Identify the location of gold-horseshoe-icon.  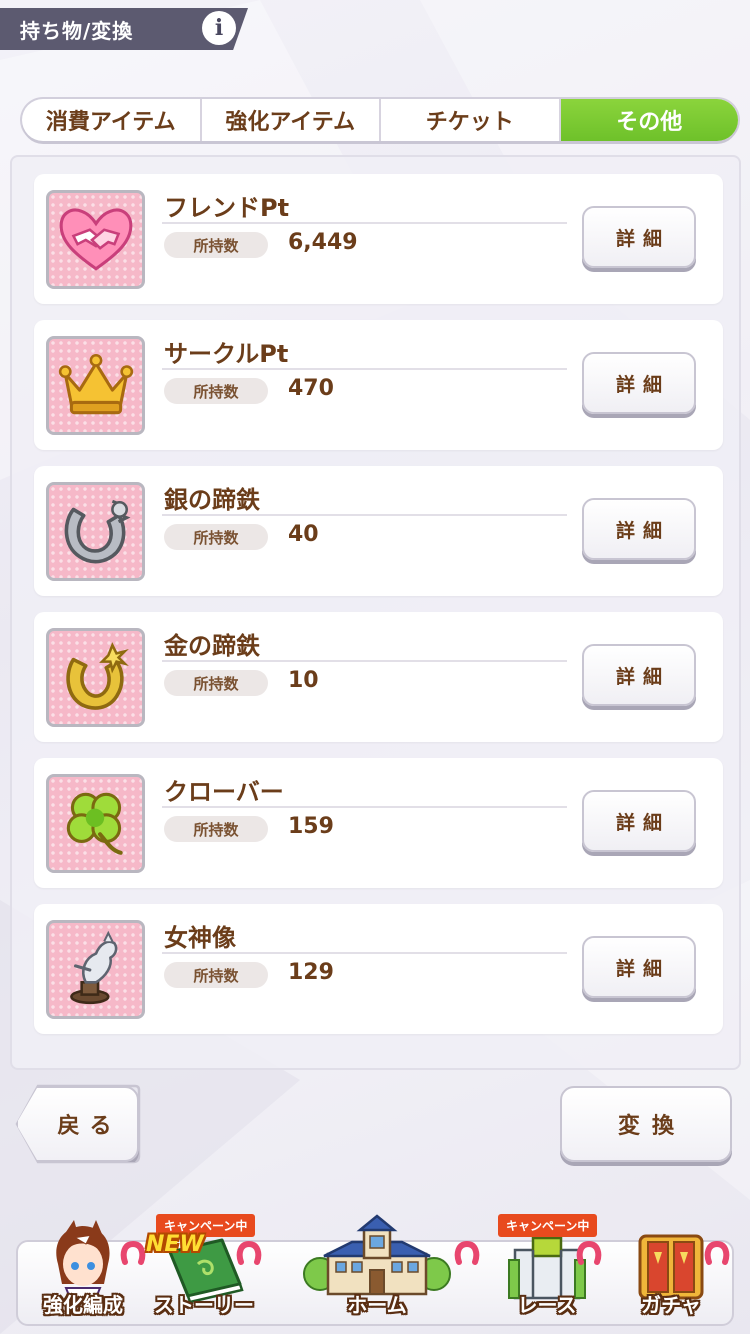
(95, 677).